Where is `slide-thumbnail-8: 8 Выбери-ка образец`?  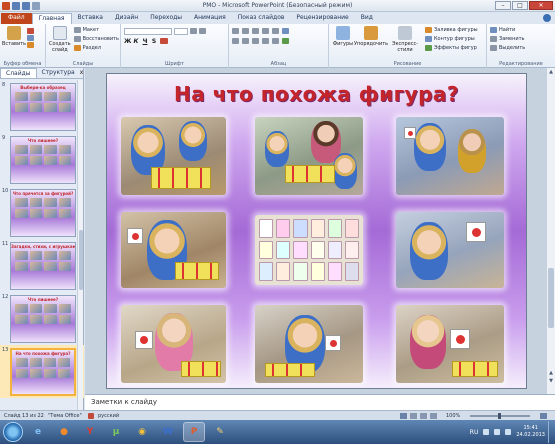 slide-thumbnail-8: 8 Выбери-ка образец is located at coordinates (42, 106).